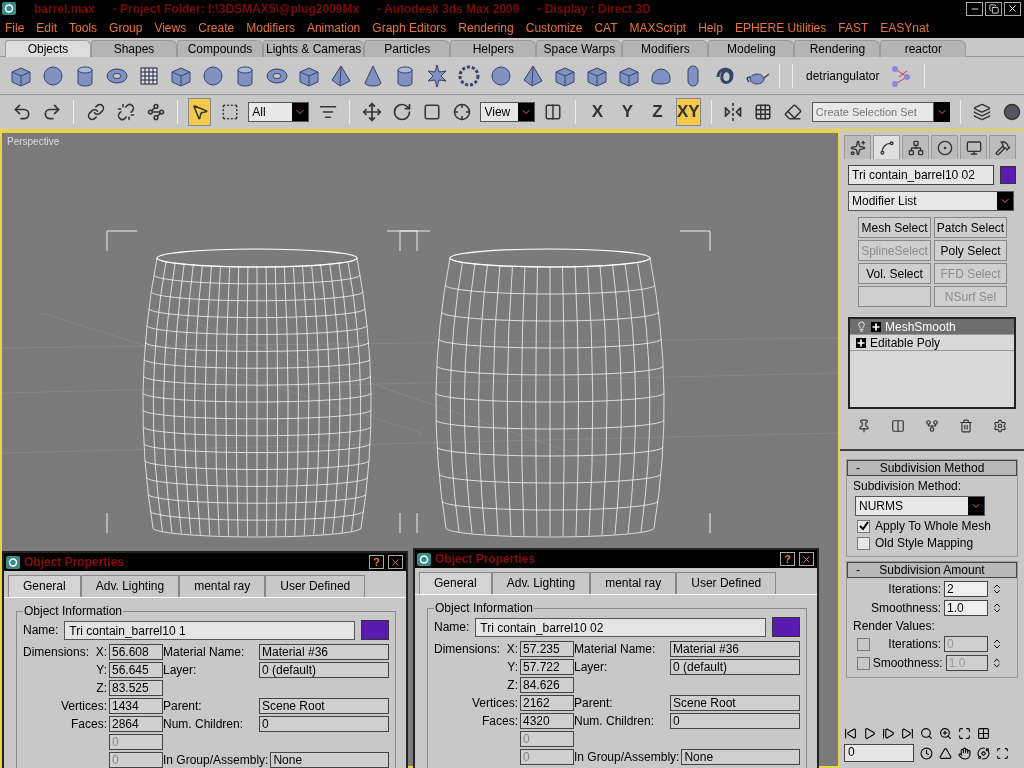 The height and width of the screenshot is (768, 1024). What do you see at coordinates (579, 48) in the screenshot?
I see `shelf-tab: Space Warps` at bounding box center [579, 48].